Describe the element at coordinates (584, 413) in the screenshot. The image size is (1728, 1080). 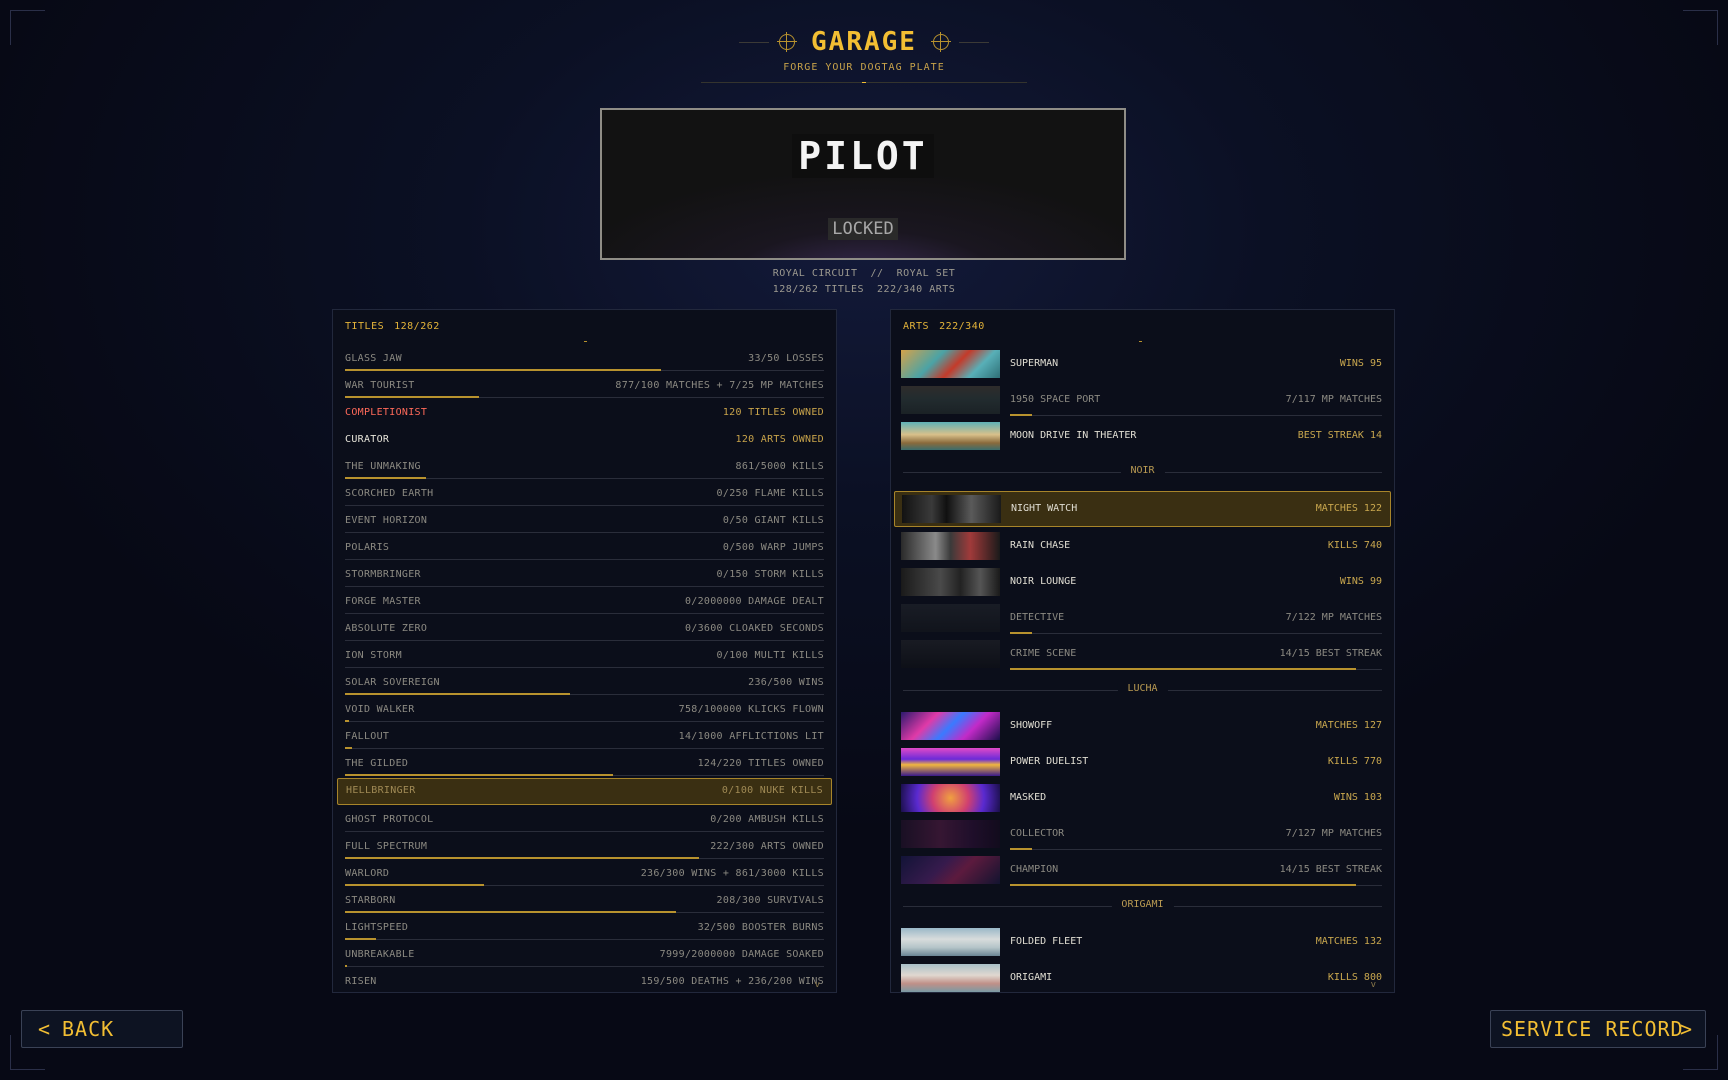
I see `title-row: COMPLETIONIST 120 TITLES OWNED` at that location.